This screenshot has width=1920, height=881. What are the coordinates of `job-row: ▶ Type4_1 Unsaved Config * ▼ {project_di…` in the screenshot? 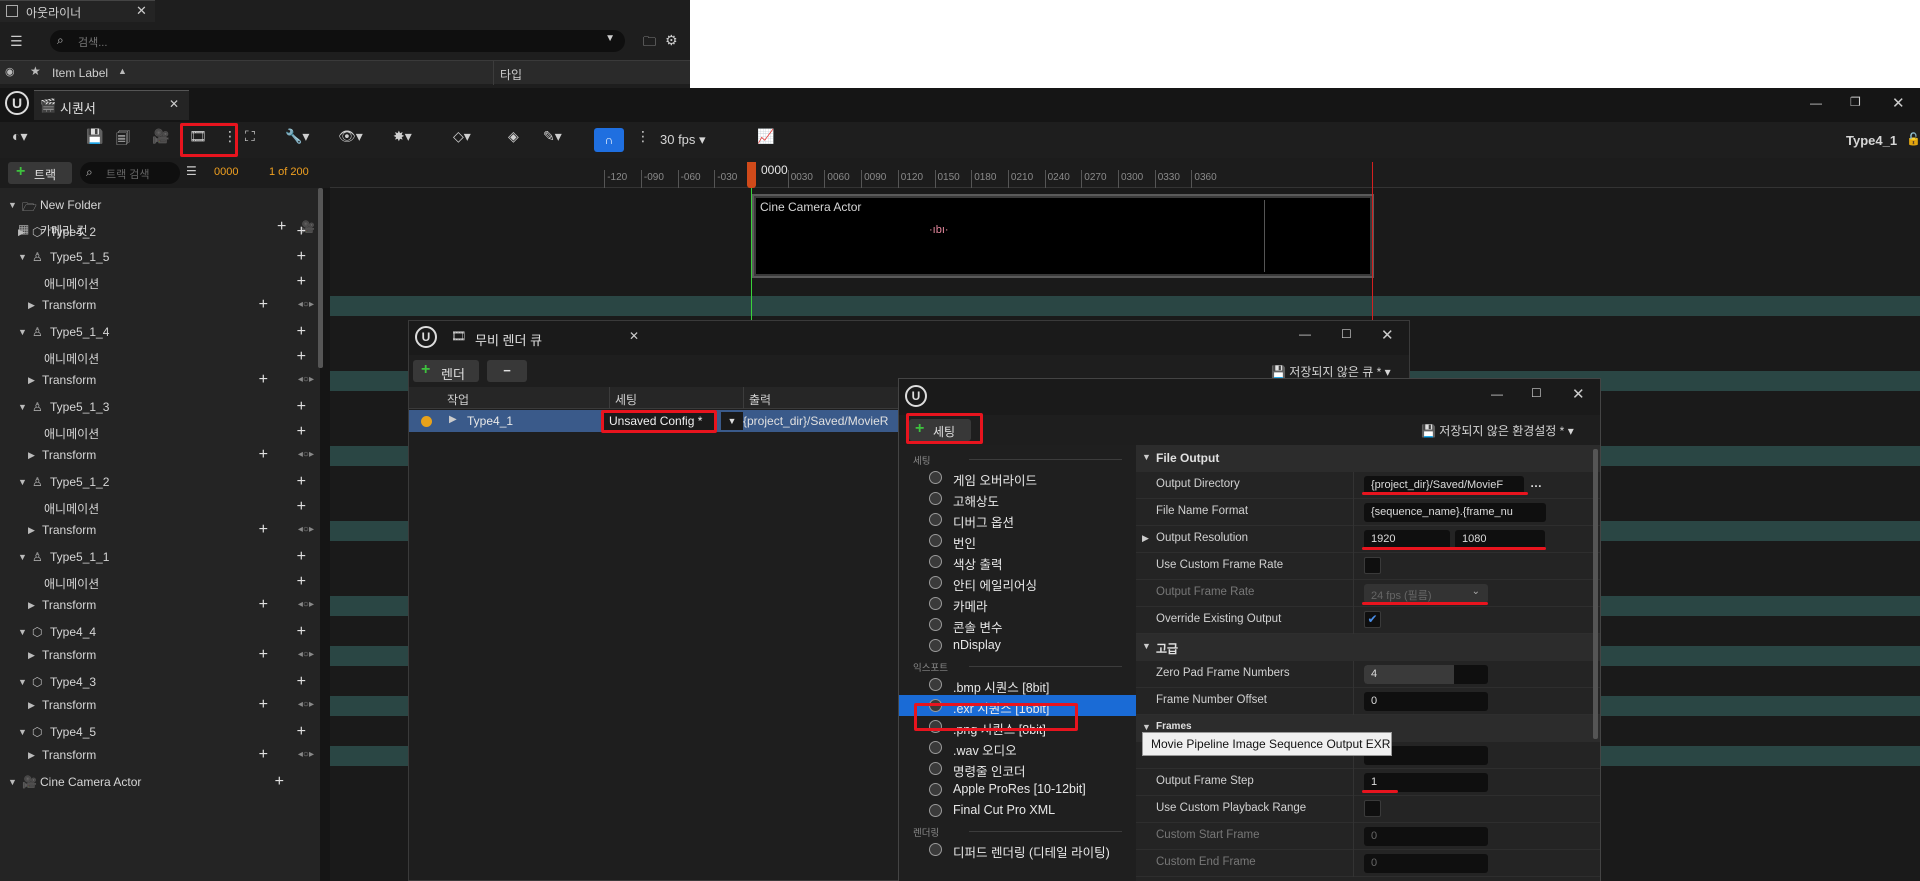 It's located at (654, 421).